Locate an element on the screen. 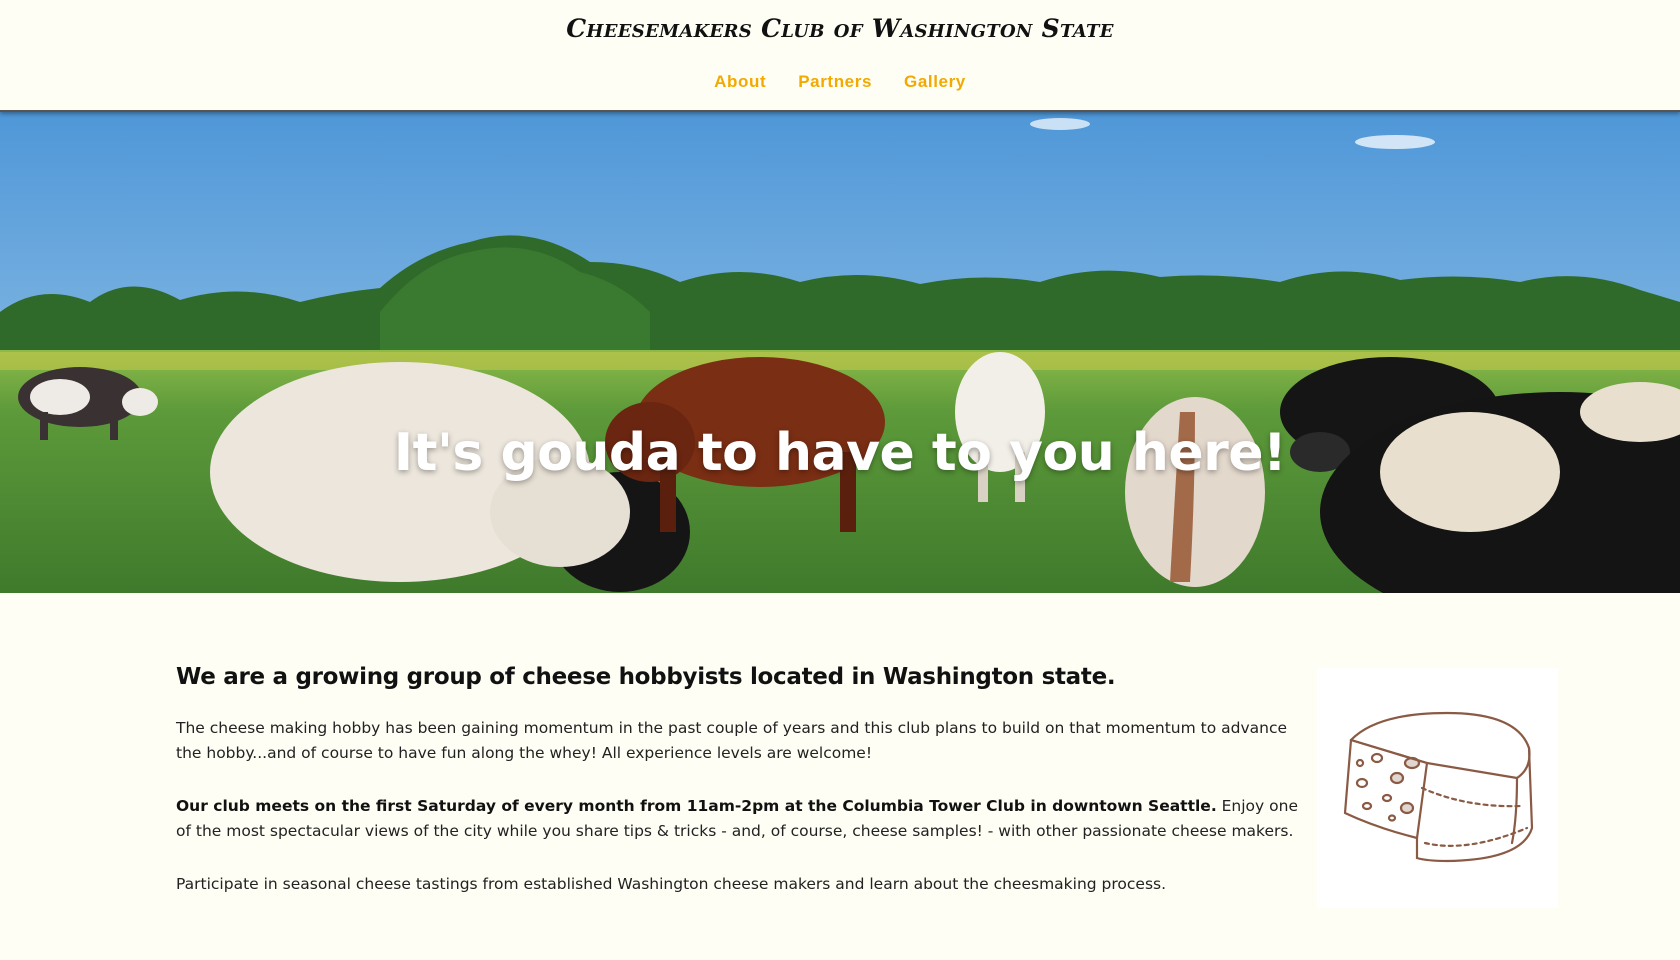 The width and height of the screenshot is (1680, 960). cheese-wheel-icon is located at coordinates (1438, 787).